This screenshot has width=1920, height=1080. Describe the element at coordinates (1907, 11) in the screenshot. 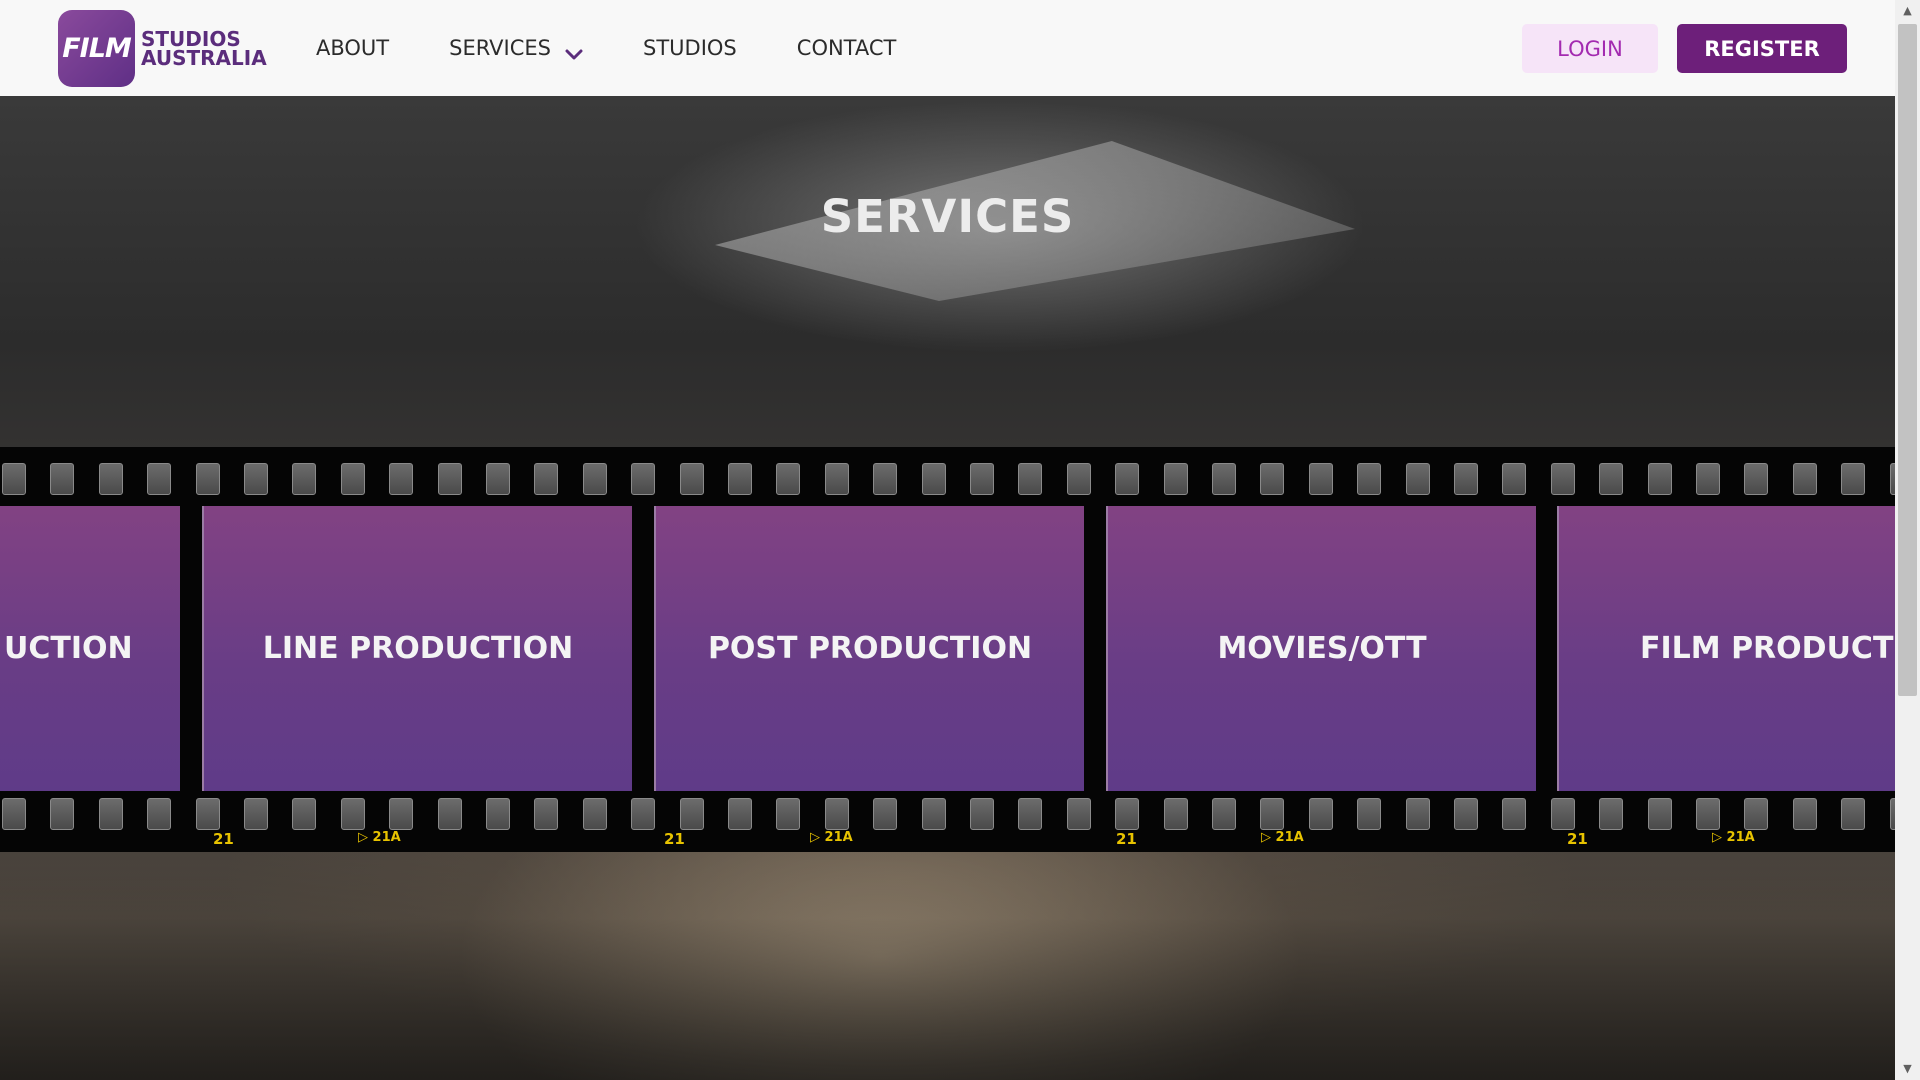

I see `scroll-up-arrow-icon: ▲` at that location.